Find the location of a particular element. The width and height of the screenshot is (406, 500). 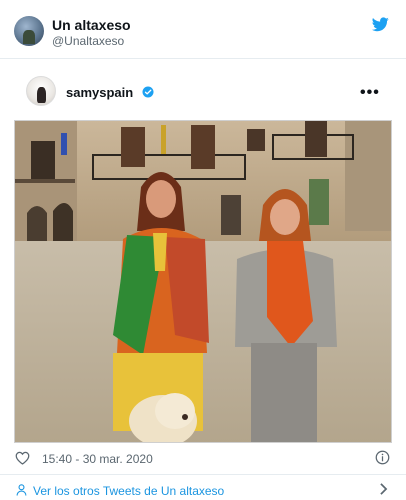

chevron-right-icon is located at coordinates (383, 489).